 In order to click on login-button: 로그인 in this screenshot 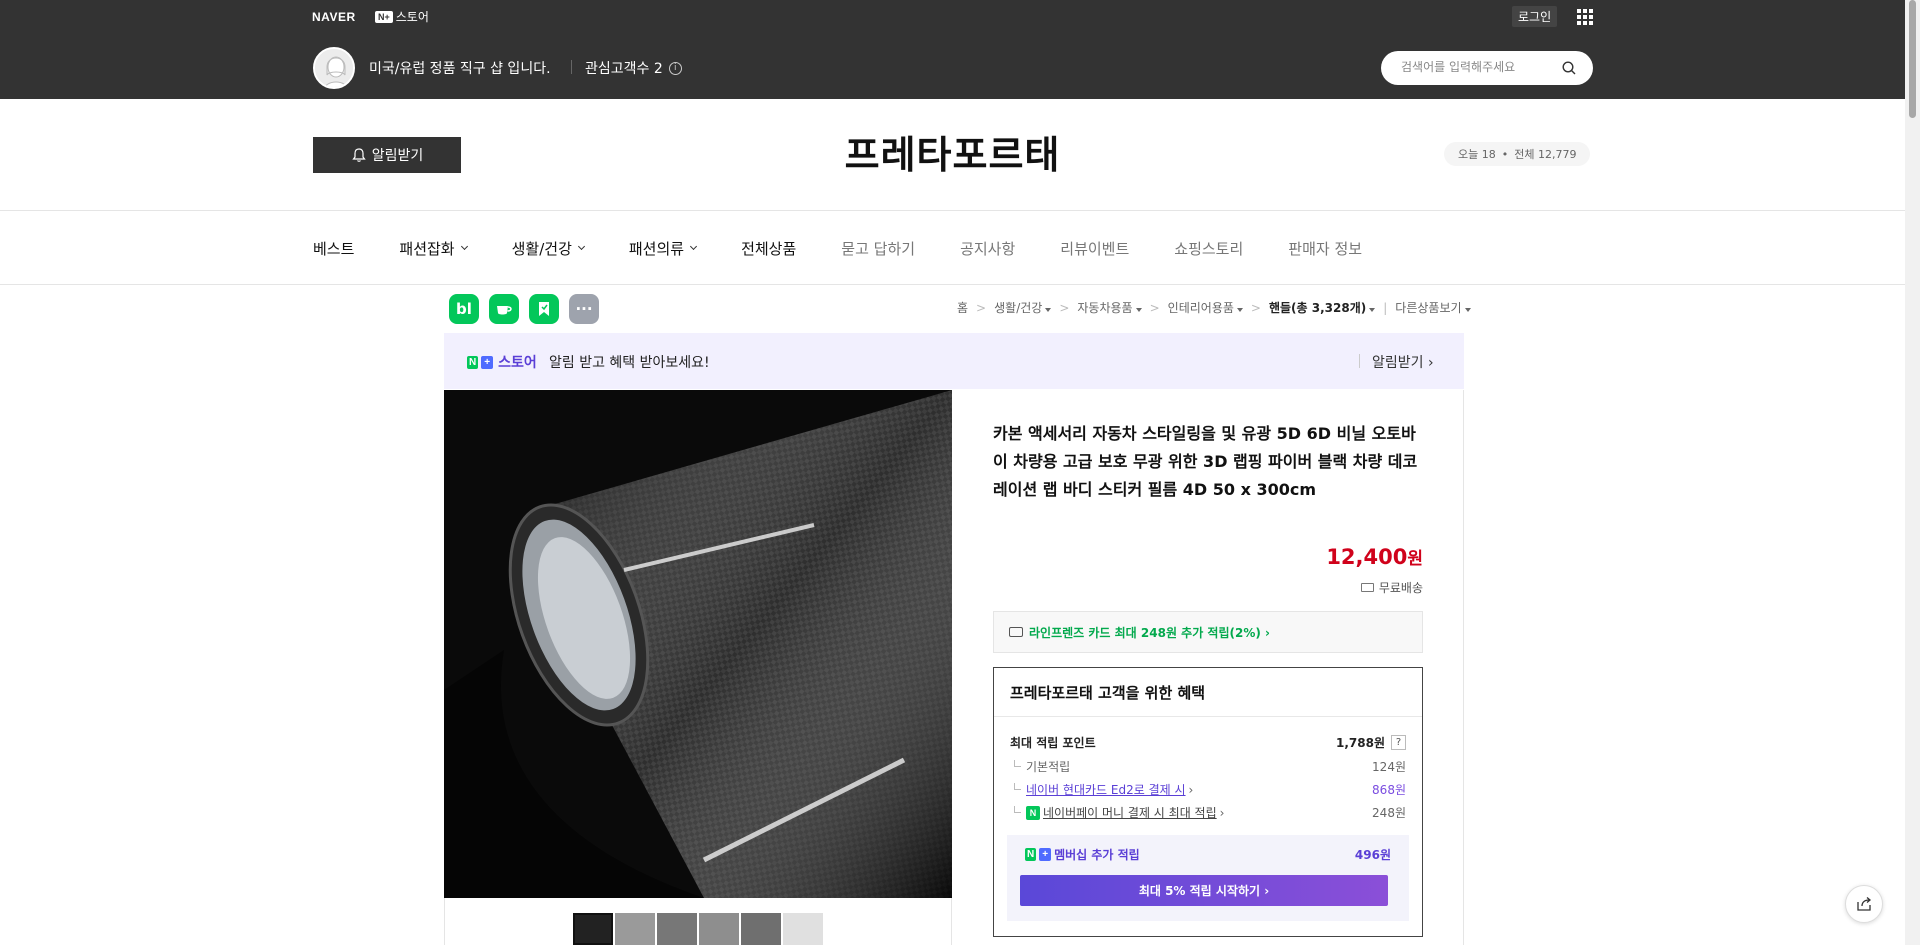, I will do `click(1535, 16)`.